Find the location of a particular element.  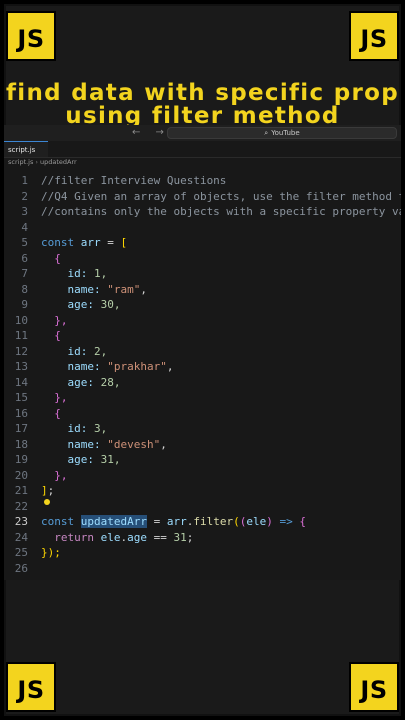

code-line: 20 }, is located at coordinates (202, 476).